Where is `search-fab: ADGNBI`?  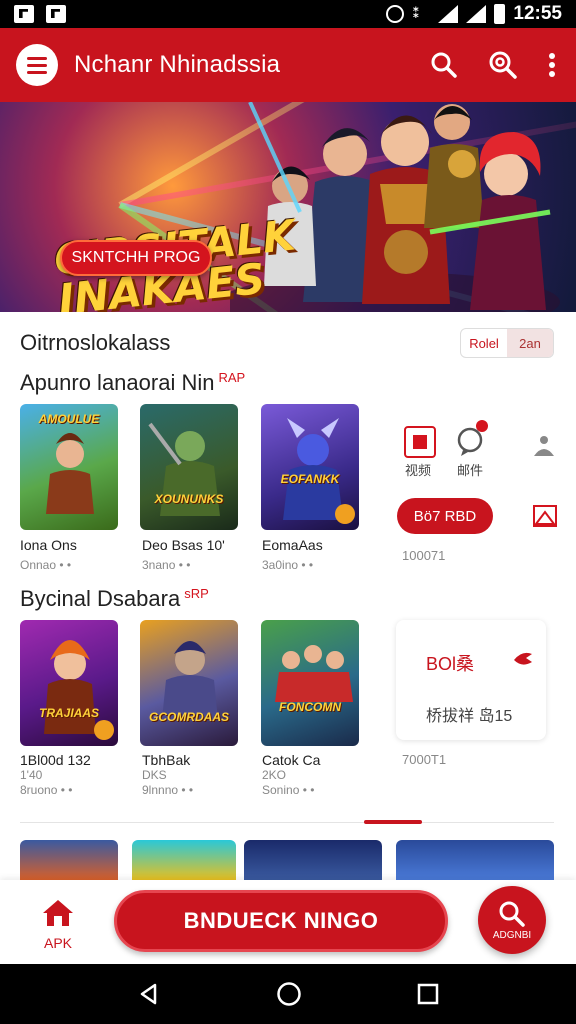
search-fab: ADGNBI is located at coordinates (512, 920).